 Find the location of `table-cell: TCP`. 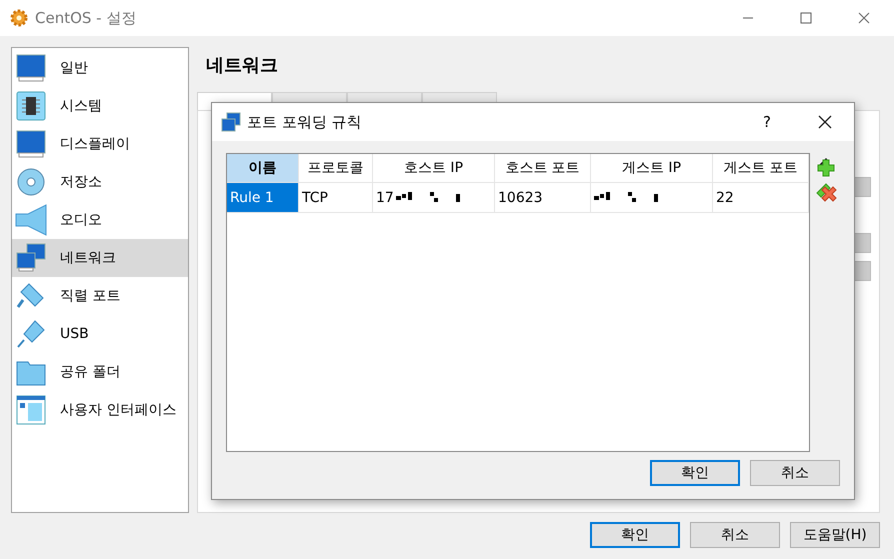

table-cell: TCP is located at coordinates (336, 197).